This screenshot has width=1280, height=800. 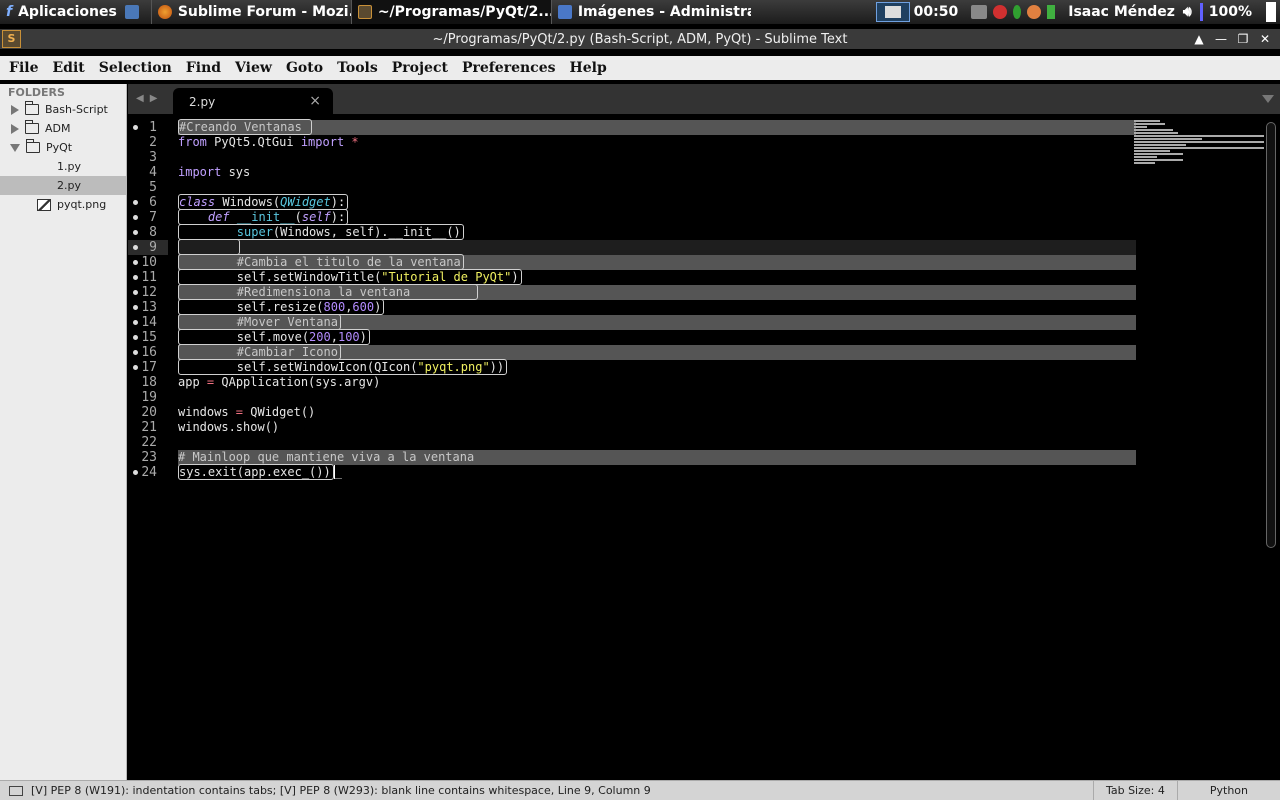 I want to click on menu-project: Project, so click(x=420, y=68).